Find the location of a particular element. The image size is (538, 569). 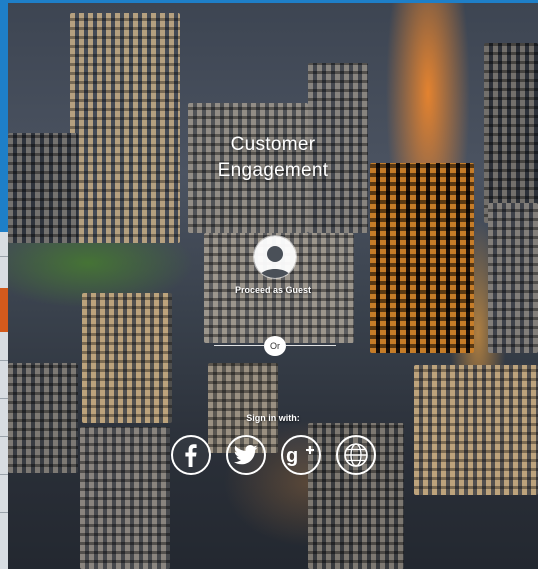

page-title-line2: Engagement is located at coordinates (273, 170).